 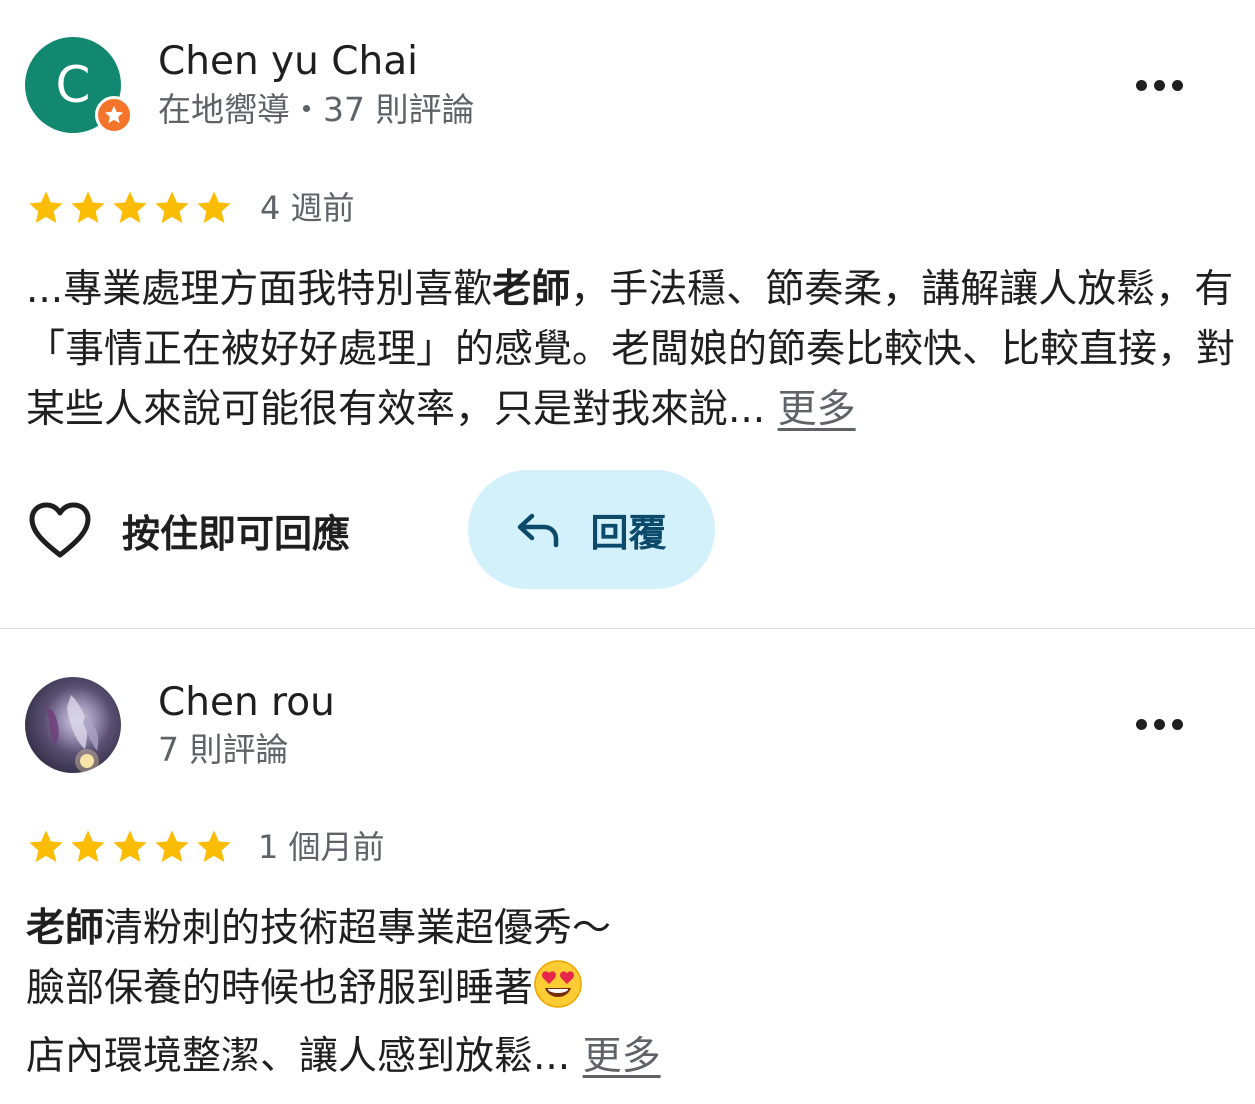 What do you see at coordinates (307, 208) in the screenshot?
I see `review-date: 4 週前` at bounding box center [307, 208].